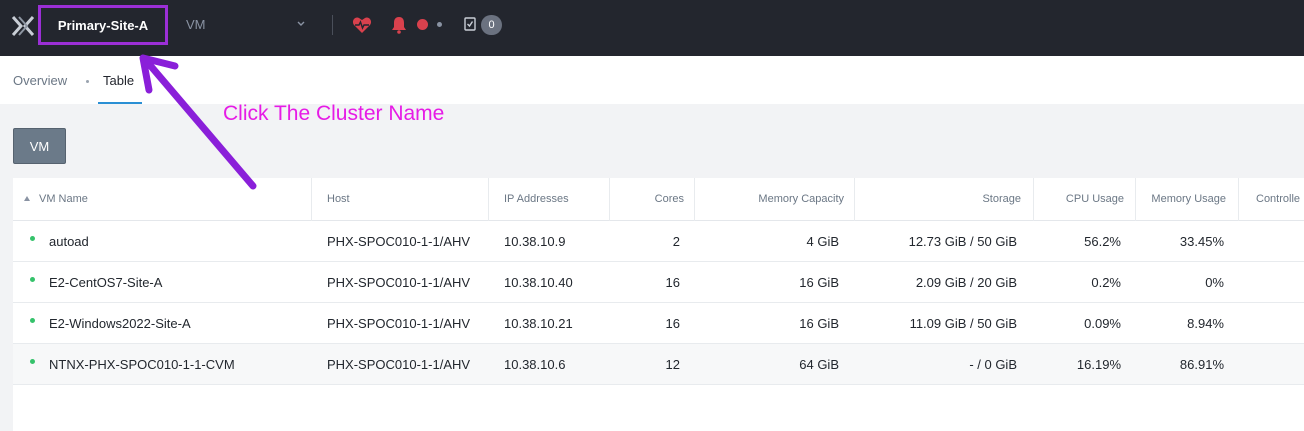 Image resolution: width=1304 pixels, height=431 pixels. What do you see at coordinates (334, 113) in the screenshot?
I see `annotation-instruction-text: Click The Cluster Name` at bounding box center [334, 113].